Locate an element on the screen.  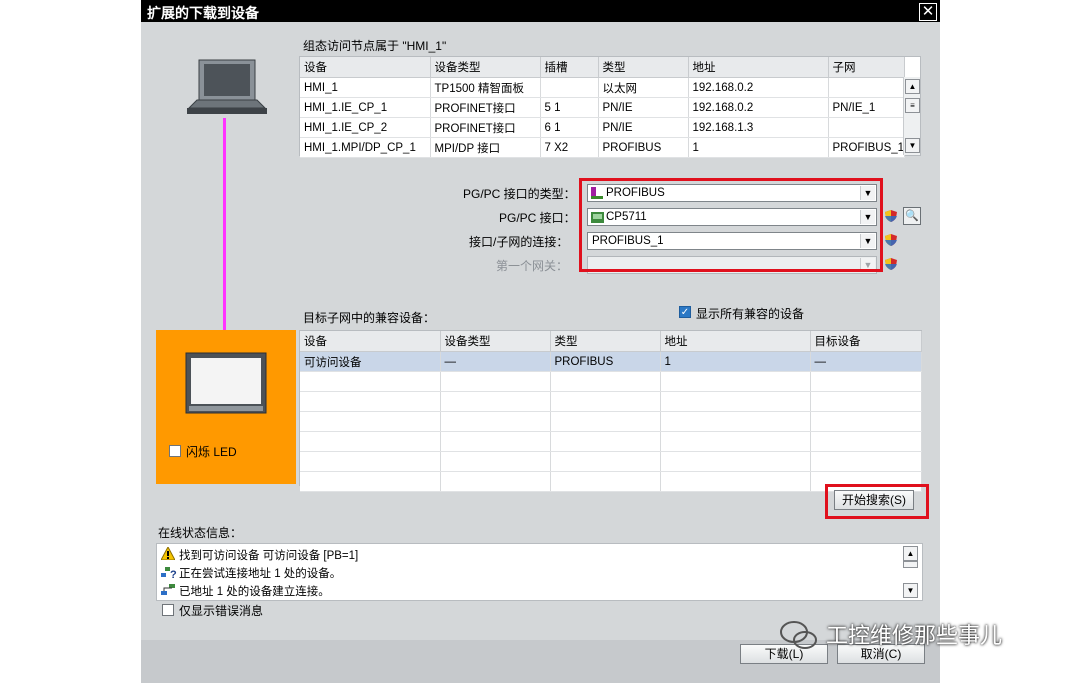
pgpc-type-label: PG/PC 接口的类型： is located at coordinates (519, 194).